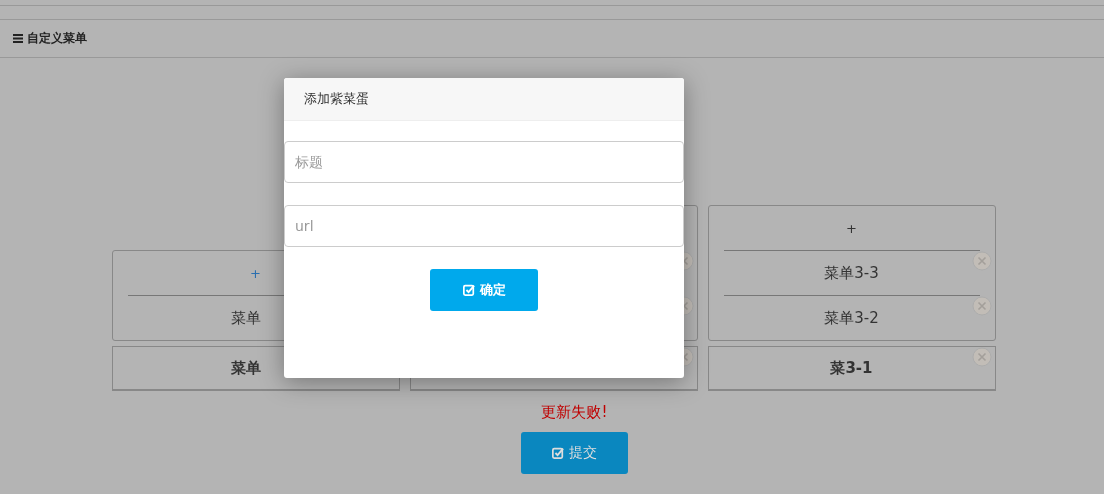 The image size is (1104, 494). Describe the element at coordinates (255, 368) in the screenshot. I see `menu-label: 菜单` at that location.